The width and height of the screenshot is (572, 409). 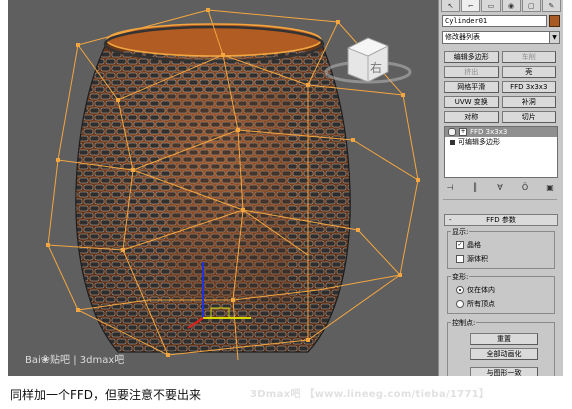 I want to click on tab-motion: ◉, so click(x=511, y=6).